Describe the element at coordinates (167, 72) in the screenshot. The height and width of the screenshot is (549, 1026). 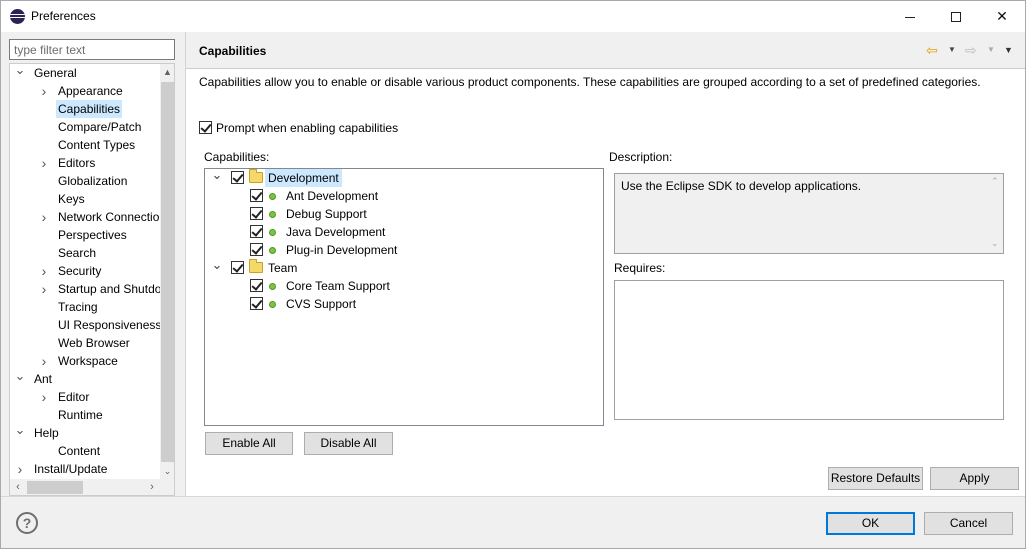
I see `scroll-up-icon: ▲` at that location.